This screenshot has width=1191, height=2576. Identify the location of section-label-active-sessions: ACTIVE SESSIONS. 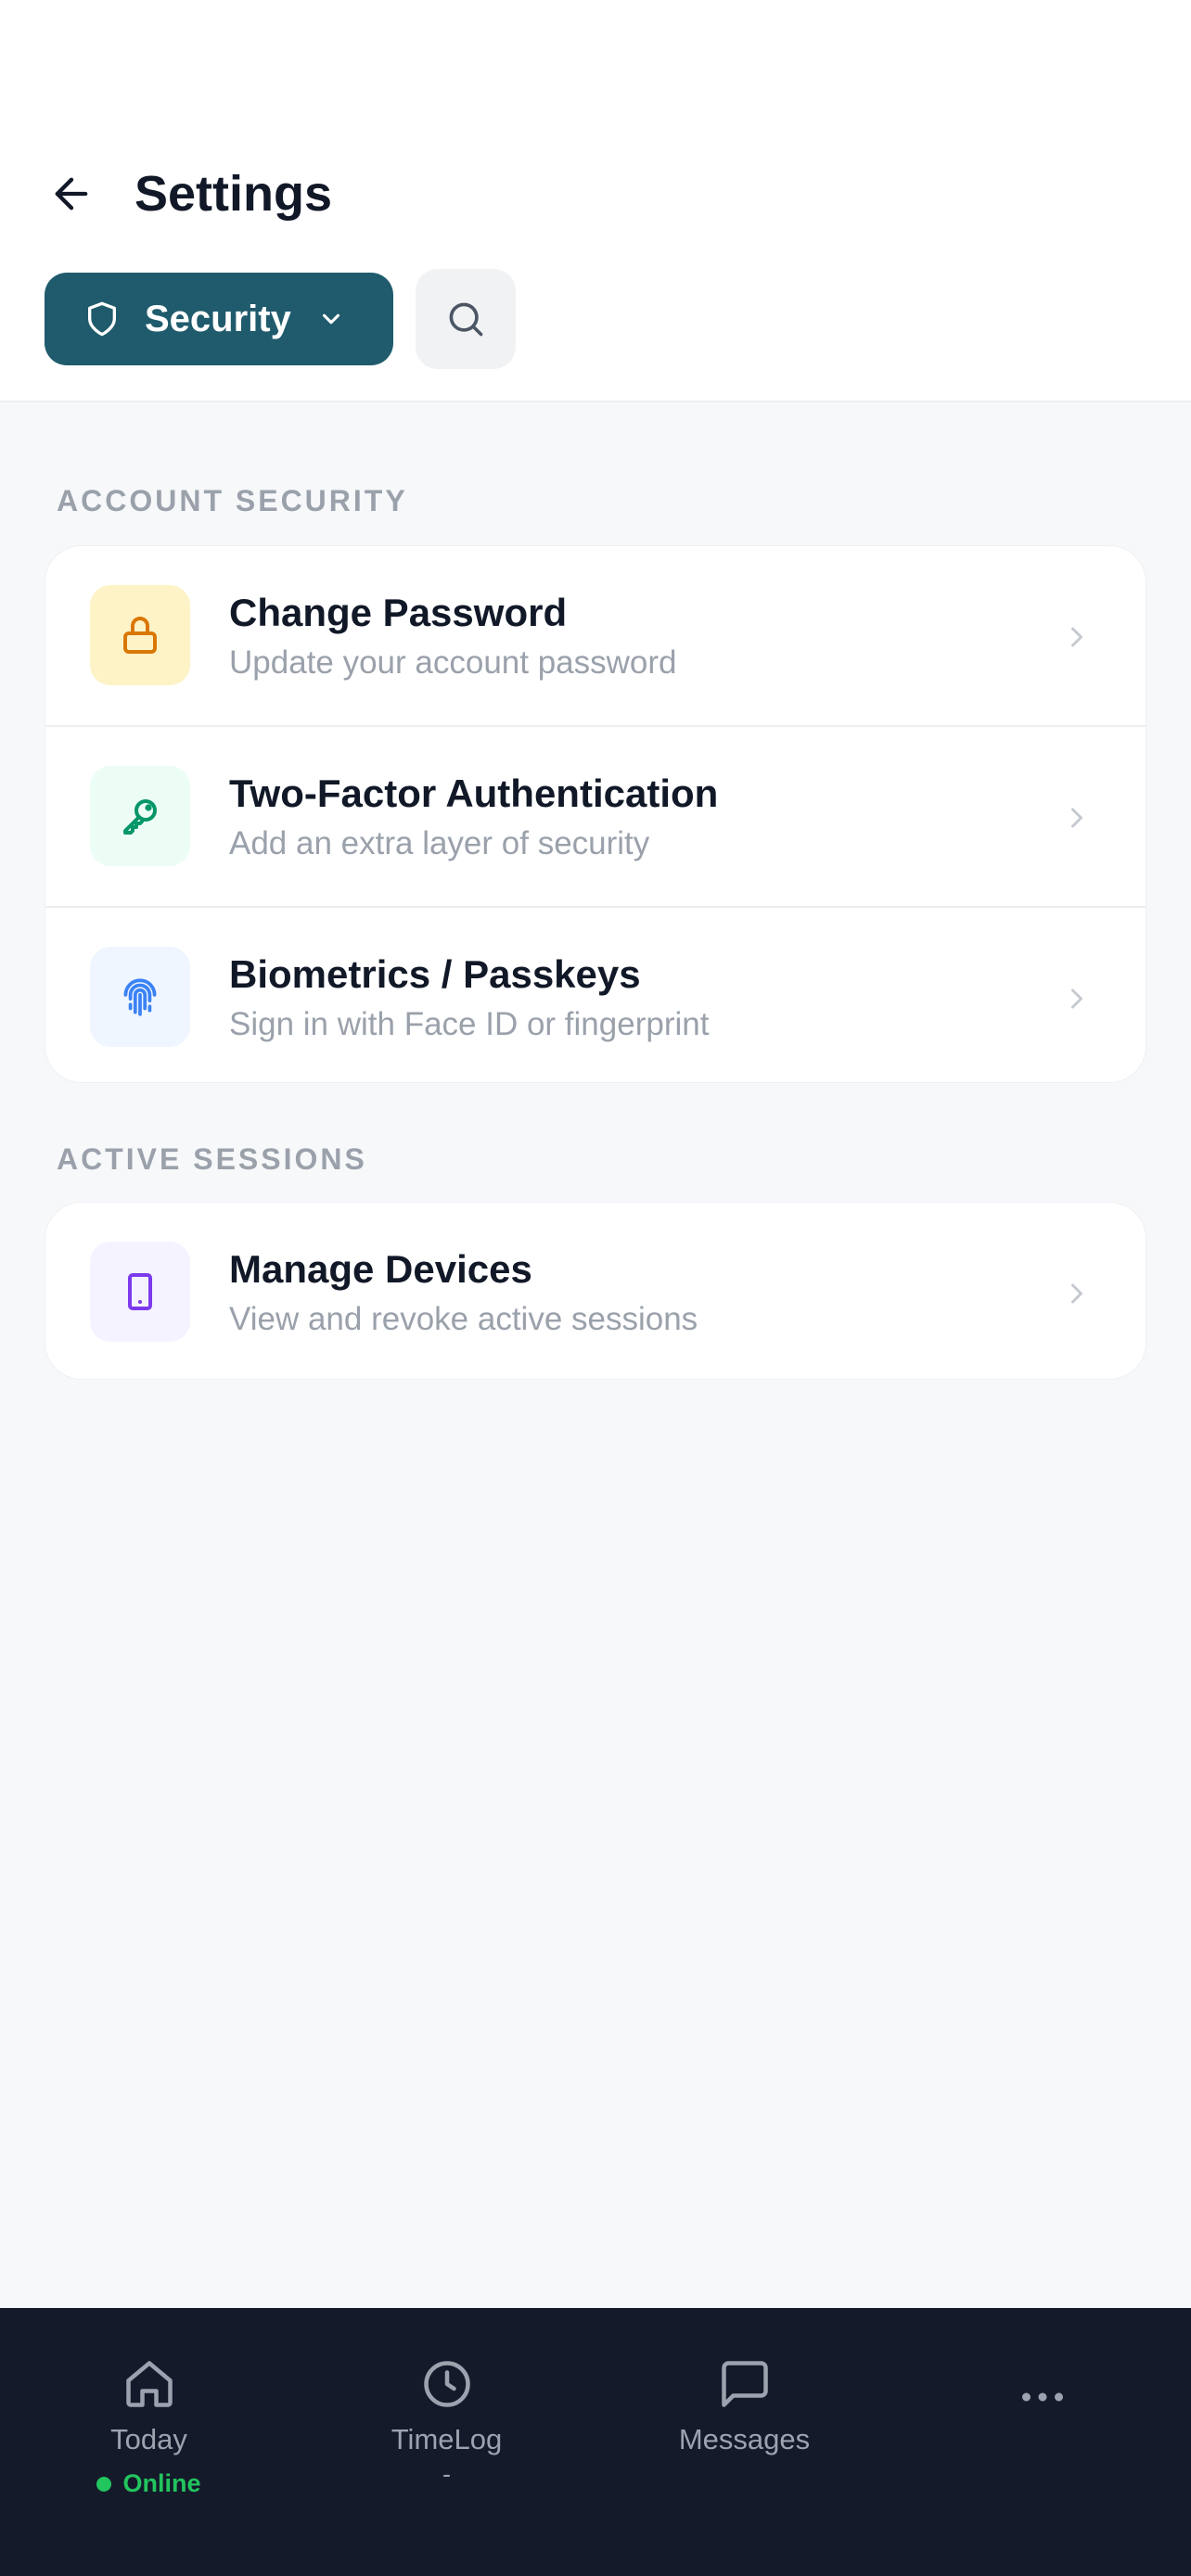
(212, 1159).